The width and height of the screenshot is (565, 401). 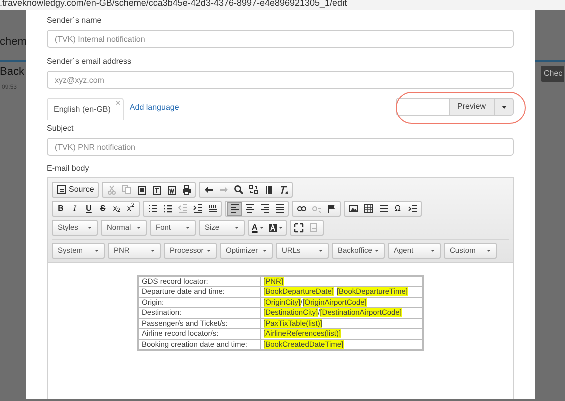 I want to click on check-button: Chec, so click(x=552, y=74).